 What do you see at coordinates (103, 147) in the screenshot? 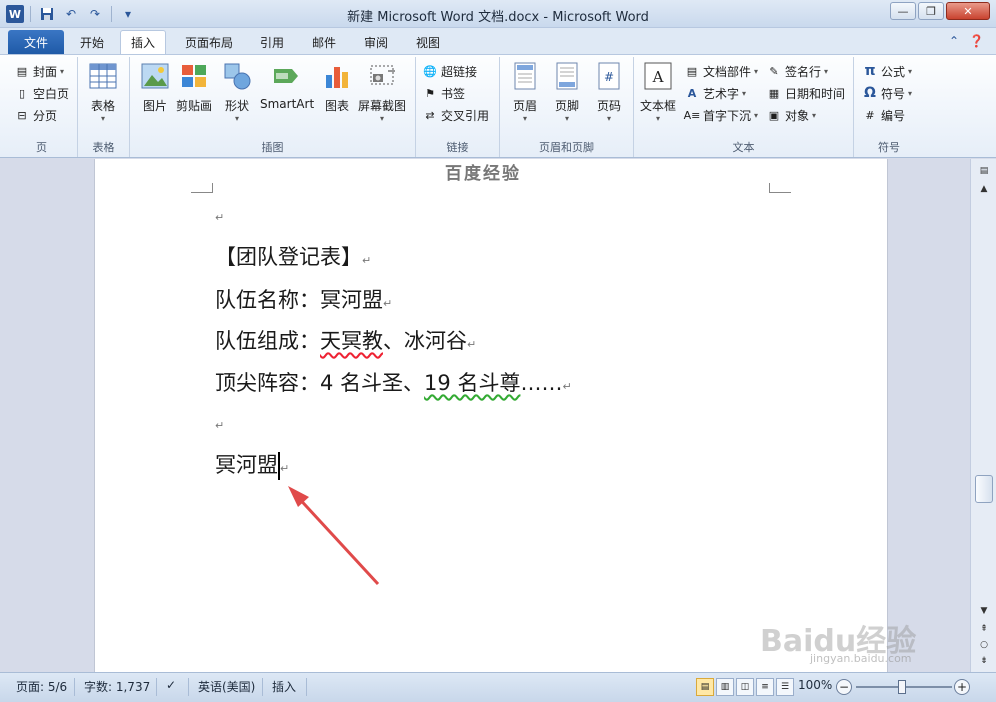
I see `group-label: 表格` at bounding box center [103, 147].